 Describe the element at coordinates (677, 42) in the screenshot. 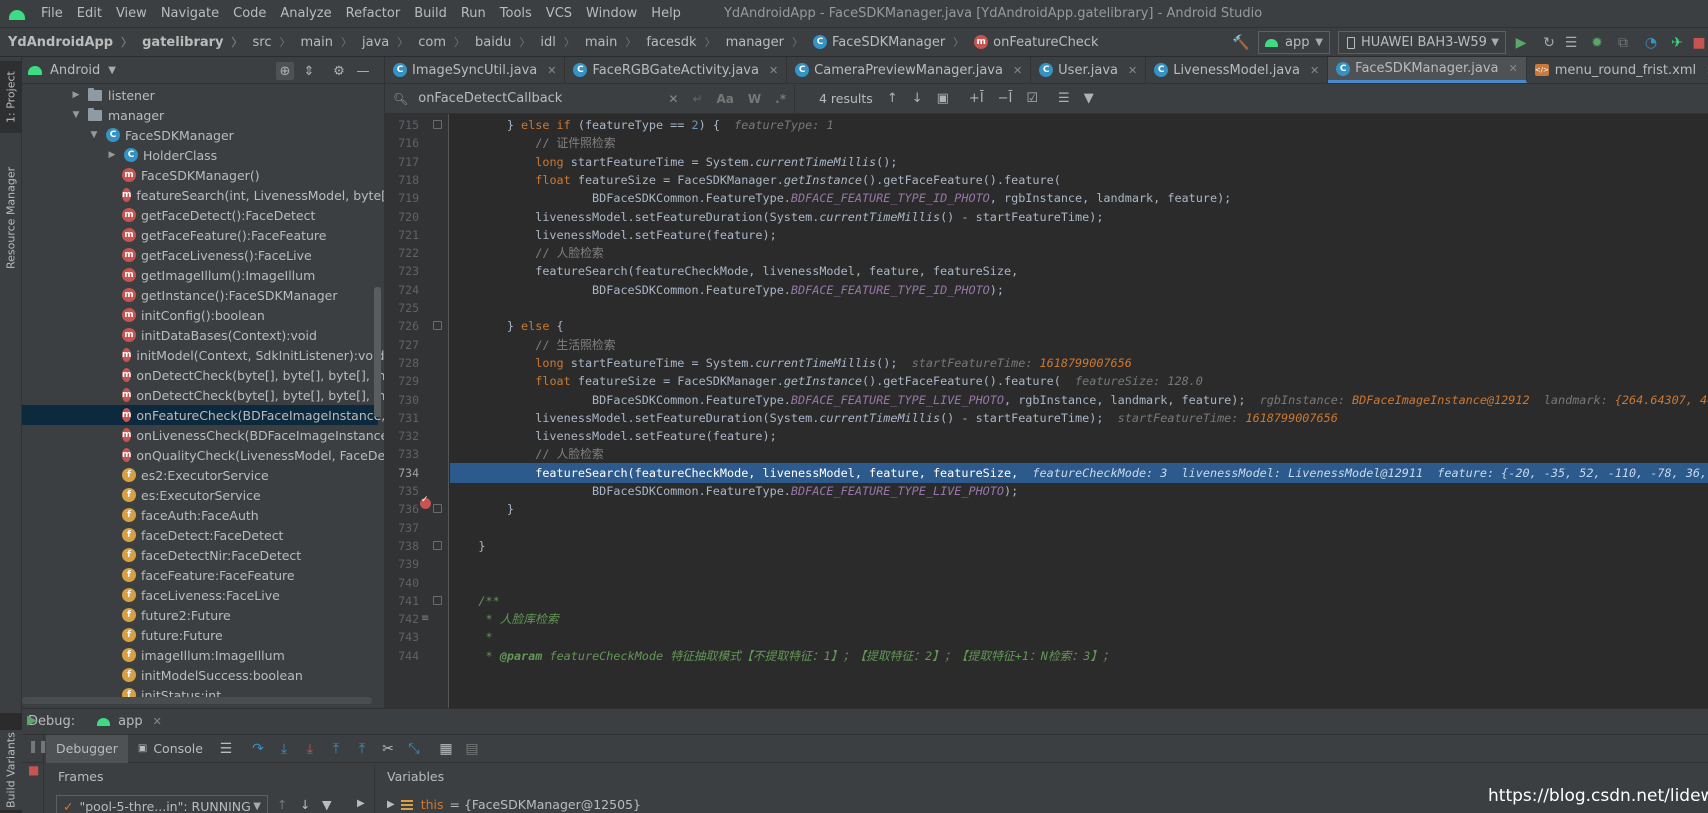

I see `breadcrumb-item: facesdk 〉` at that location.